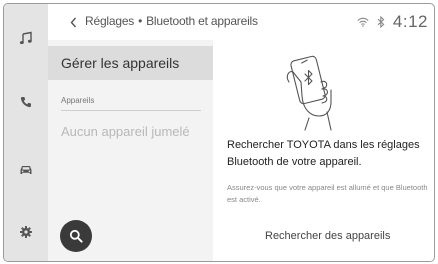  I want to click on header-bar: Réglages • Bluetooth et appareils 4:12, so click(241, 22).